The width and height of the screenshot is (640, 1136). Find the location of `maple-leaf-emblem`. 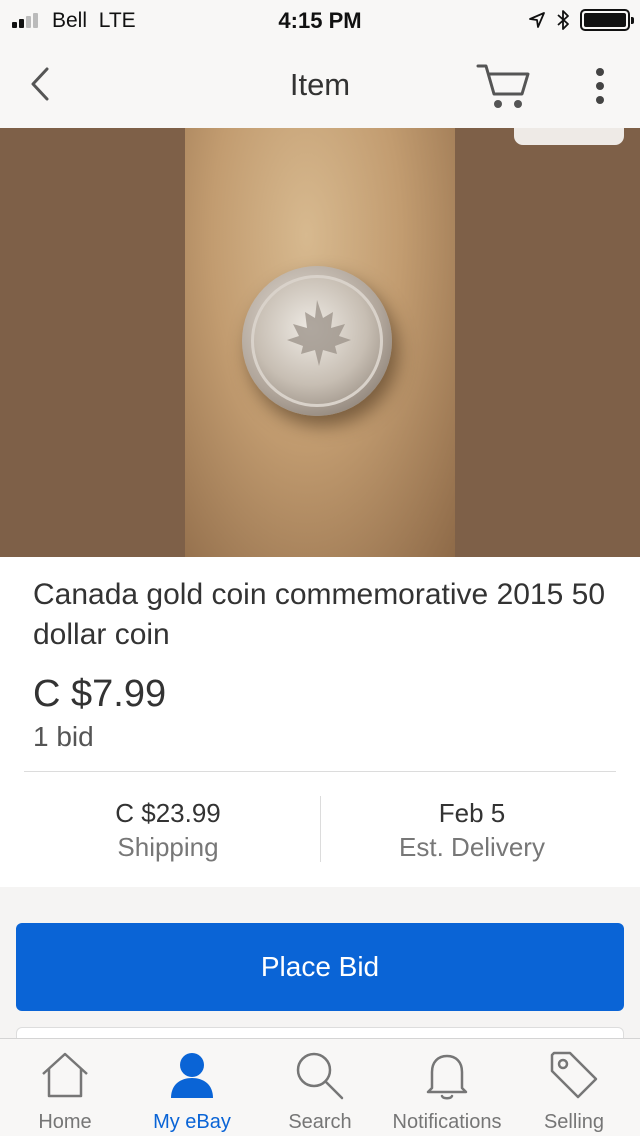

maple-leaf-emblem is located at coordinates (319, 333).